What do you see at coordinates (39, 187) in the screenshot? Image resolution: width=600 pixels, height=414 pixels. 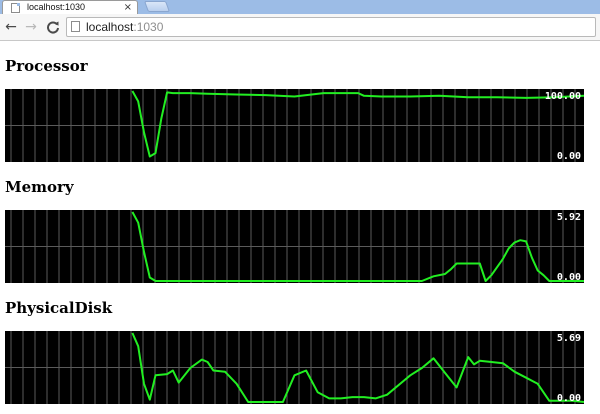 I see `memory-title: Memory` at bounding box center [39, 187].